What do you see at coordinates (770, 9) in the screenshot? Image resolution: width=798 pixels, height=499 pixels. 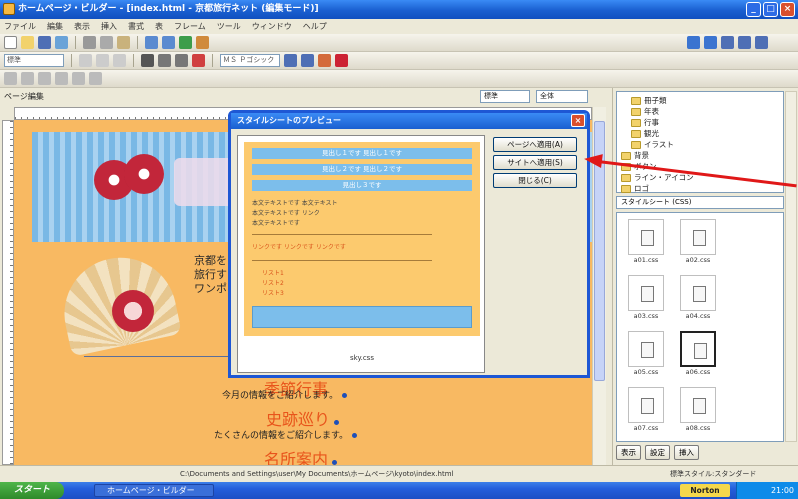 I see `maximize-button: □` at bounding box center [770, 9].